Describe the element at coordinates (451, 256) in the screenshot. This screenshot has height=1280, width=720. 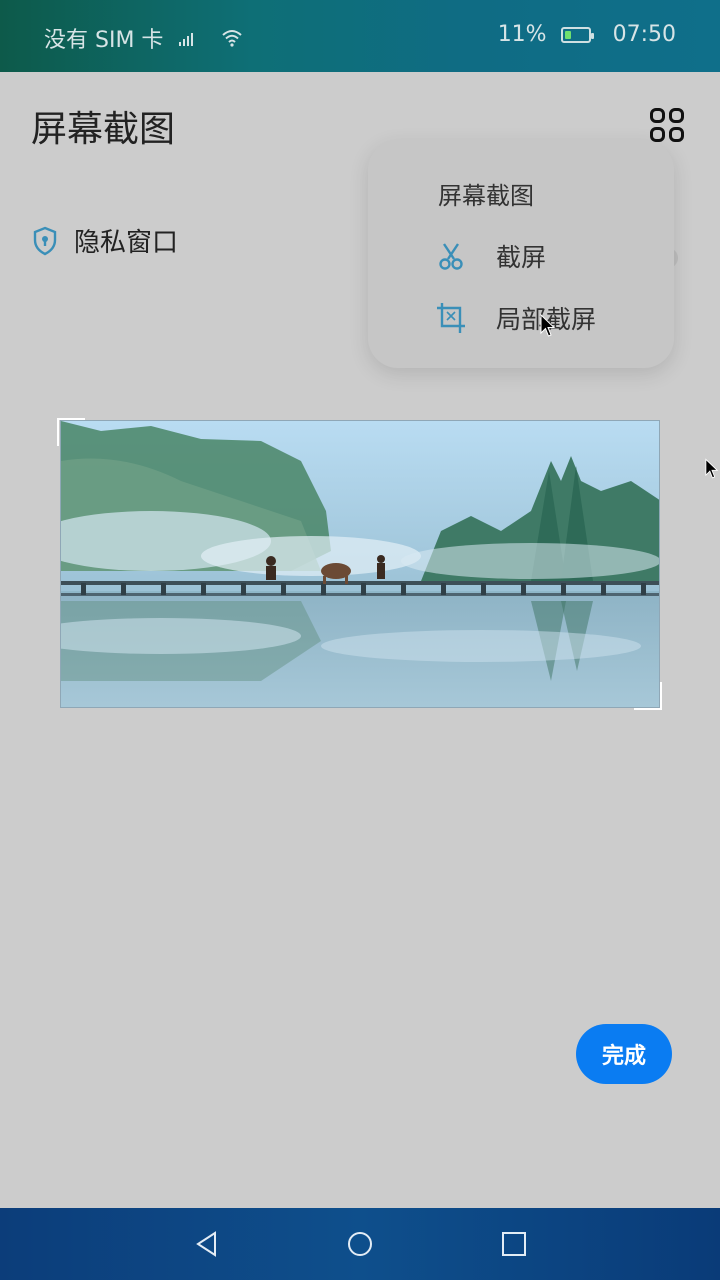
I see `scissors-icon` at that location.